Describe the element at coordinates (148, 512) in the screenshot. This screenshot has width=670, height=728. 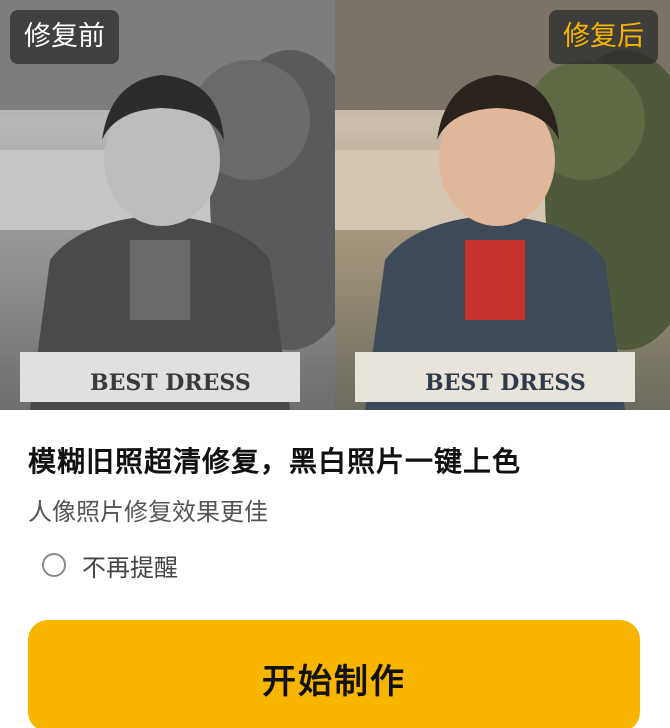
I see `subtitle: 人像照片修复效果更佳` at that location.